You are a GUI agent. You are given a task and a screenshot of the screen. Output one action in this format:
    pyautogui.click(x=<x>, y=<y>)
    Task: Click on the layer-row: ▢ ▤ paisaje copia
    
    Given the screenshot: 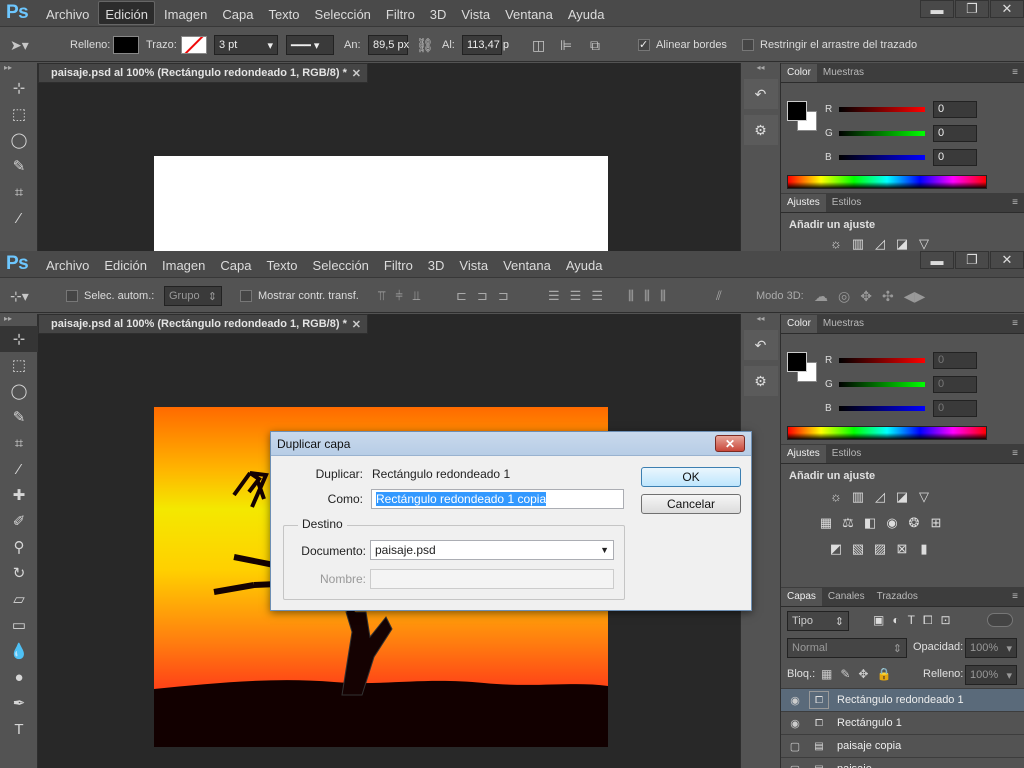 What is the action you would take?
    pyautogui.click(x=902, y=746)
    